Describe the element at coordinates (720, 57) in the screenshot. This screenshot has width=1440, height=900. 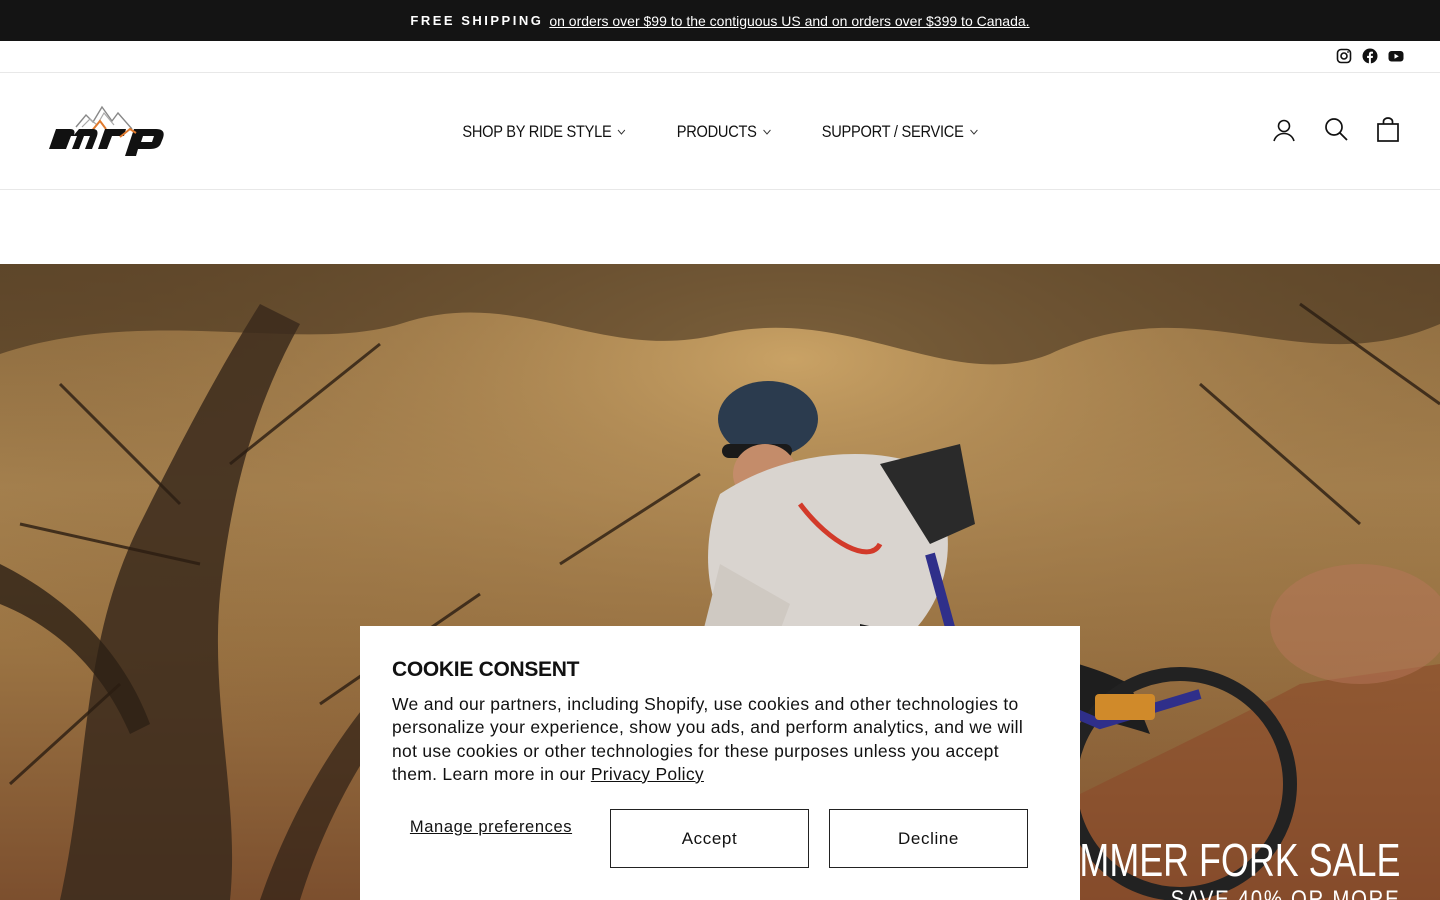
I see `social-bar` at that location.